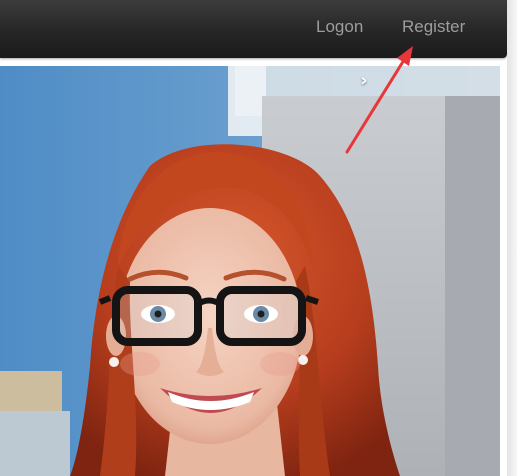  Describe the element at coordinates (253, 29) in the screenshot. I see `top-navbar: Logon Register` at that location.